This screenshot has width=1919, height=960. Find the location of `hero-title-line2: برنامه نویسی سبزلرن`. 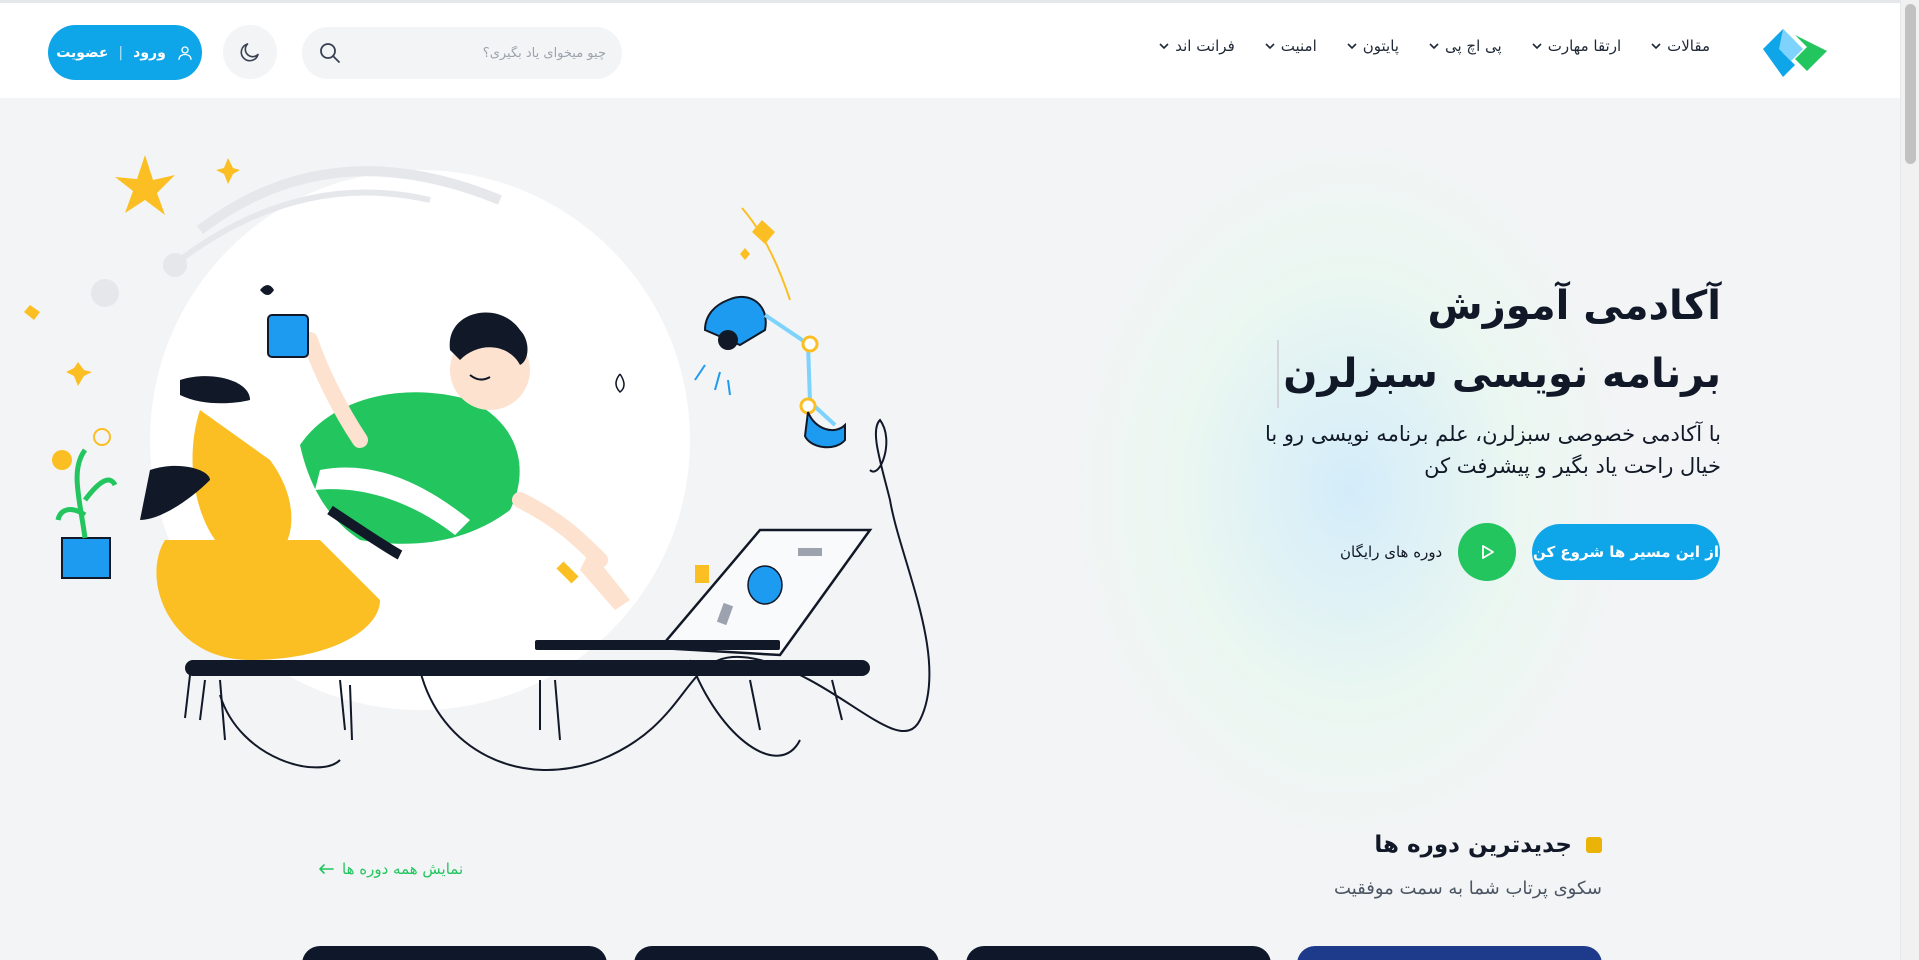

hero-title-line2: برنامه نویسی سبزلرن is located at coordinates (1499, 374).